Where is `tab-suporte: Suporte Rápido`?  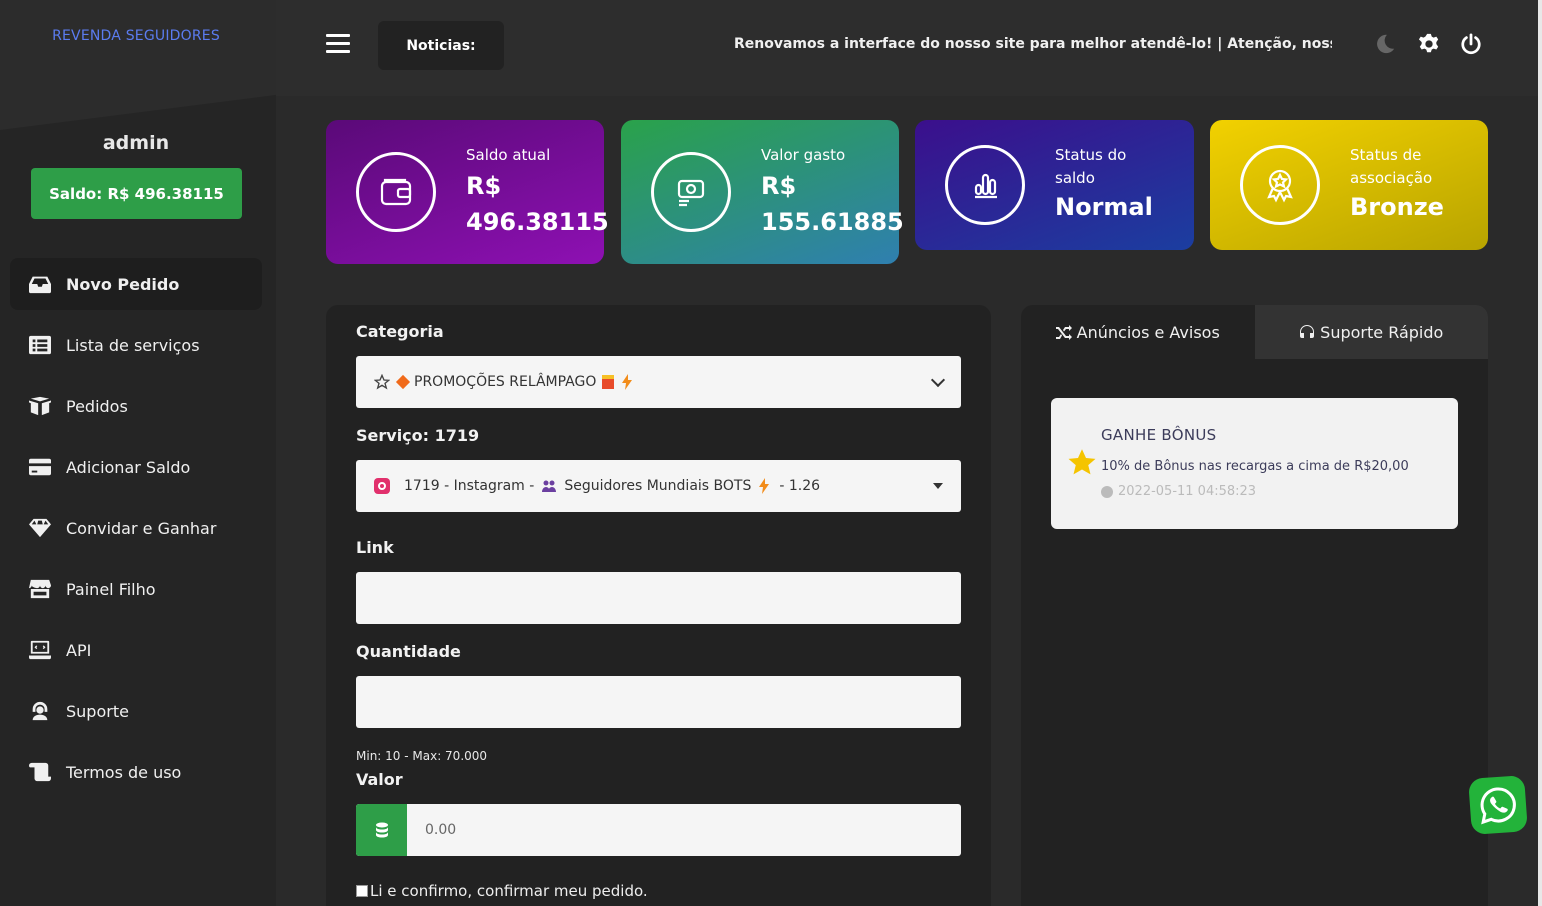
tab-suporte: Suporte Rápido is located at coordinates (1371, 332).